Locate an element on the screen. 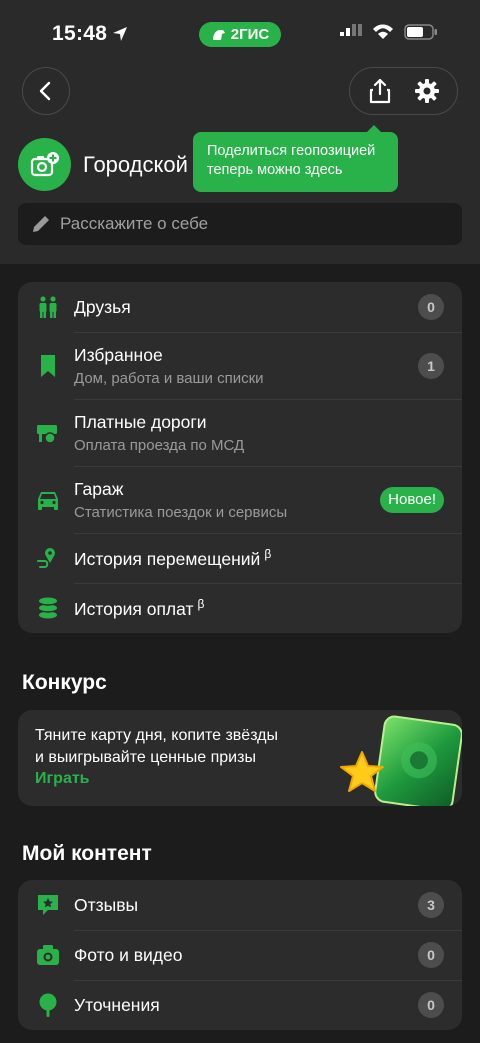  camera-icon is located at coordinates (48, 955).